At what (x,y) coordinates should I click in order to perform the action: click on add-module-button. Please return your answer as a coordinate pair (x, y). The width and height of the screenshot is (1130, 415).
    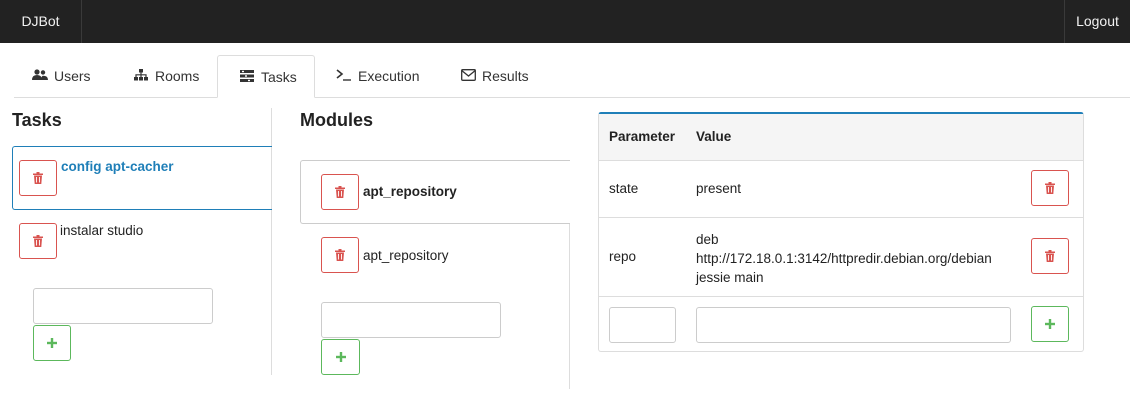
    Looking at the image, I should click on (340, 357).